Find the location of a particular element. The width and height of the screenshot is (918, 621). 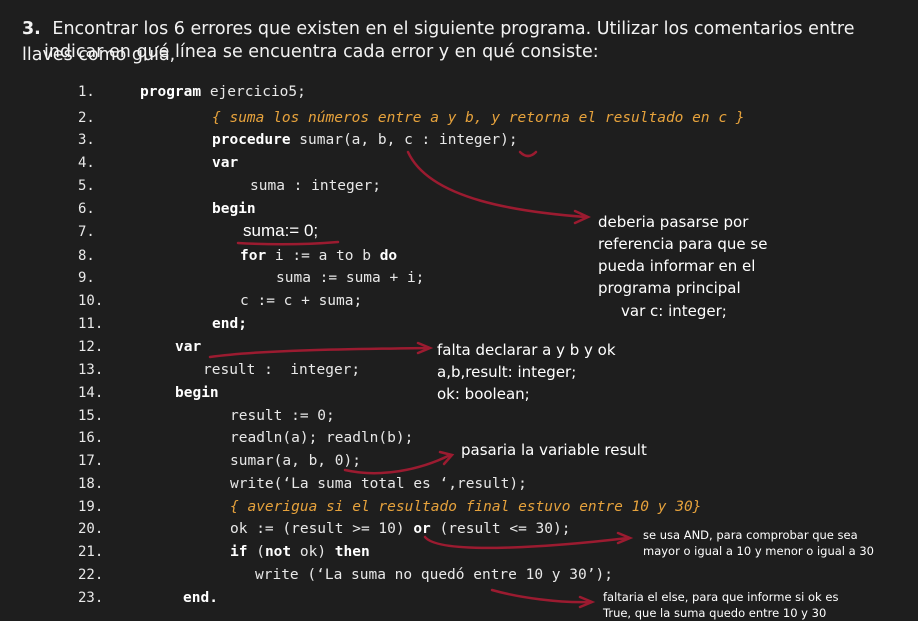

note-line: falta declarar a y b y ok is located at coordinates (526, 350).